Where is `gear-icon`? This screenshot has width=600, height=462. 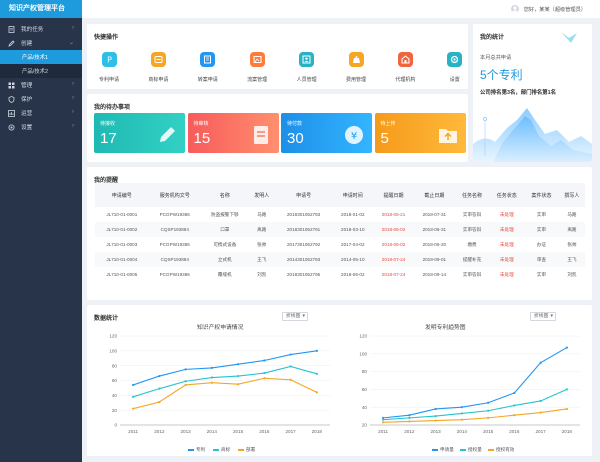
gear-icon is located at coordinates (11, 127).